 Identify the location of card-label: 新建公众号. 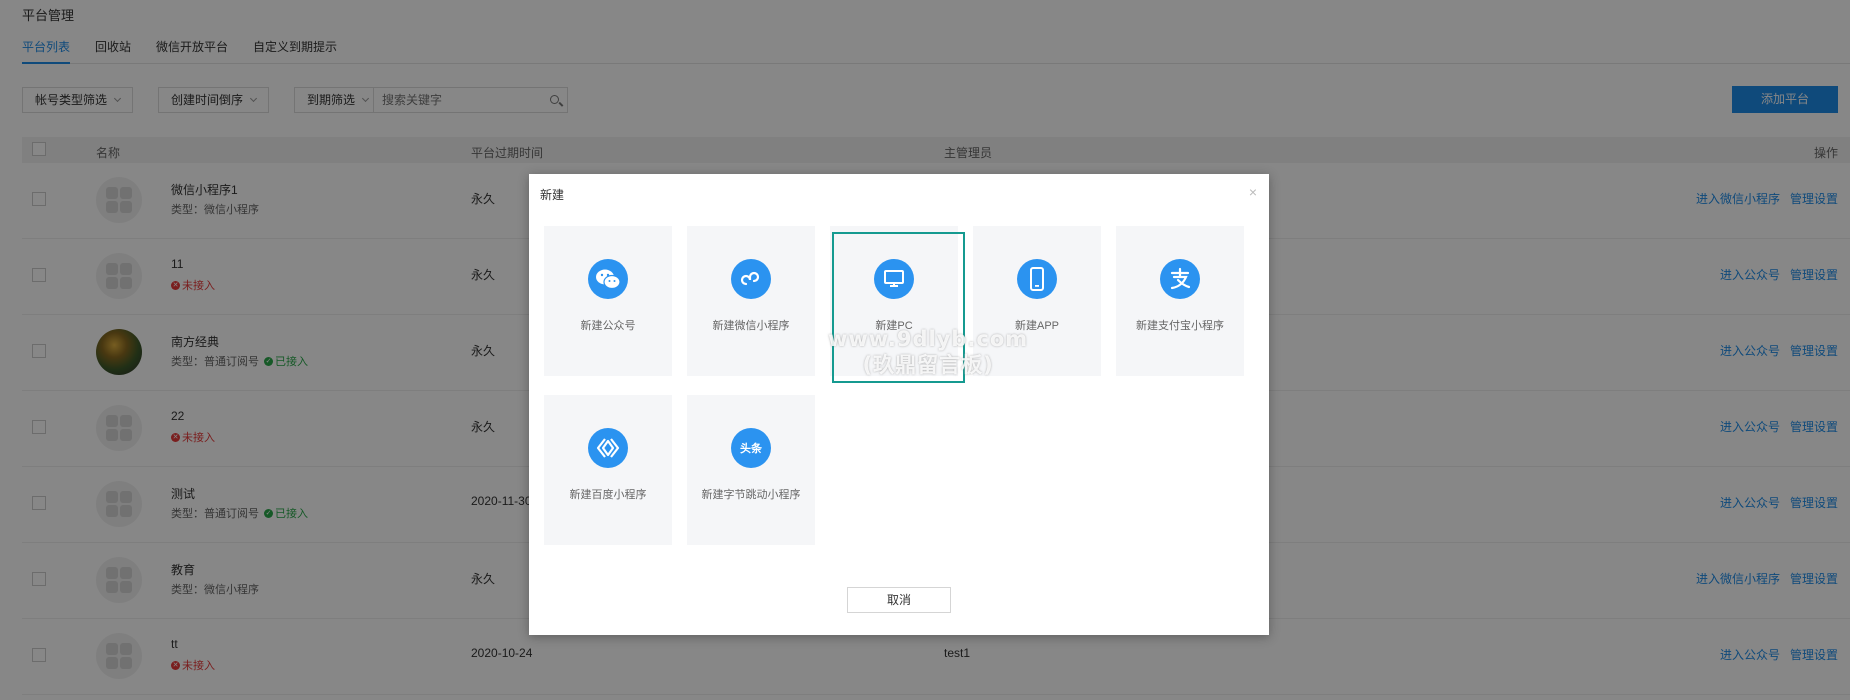
(608, 326).